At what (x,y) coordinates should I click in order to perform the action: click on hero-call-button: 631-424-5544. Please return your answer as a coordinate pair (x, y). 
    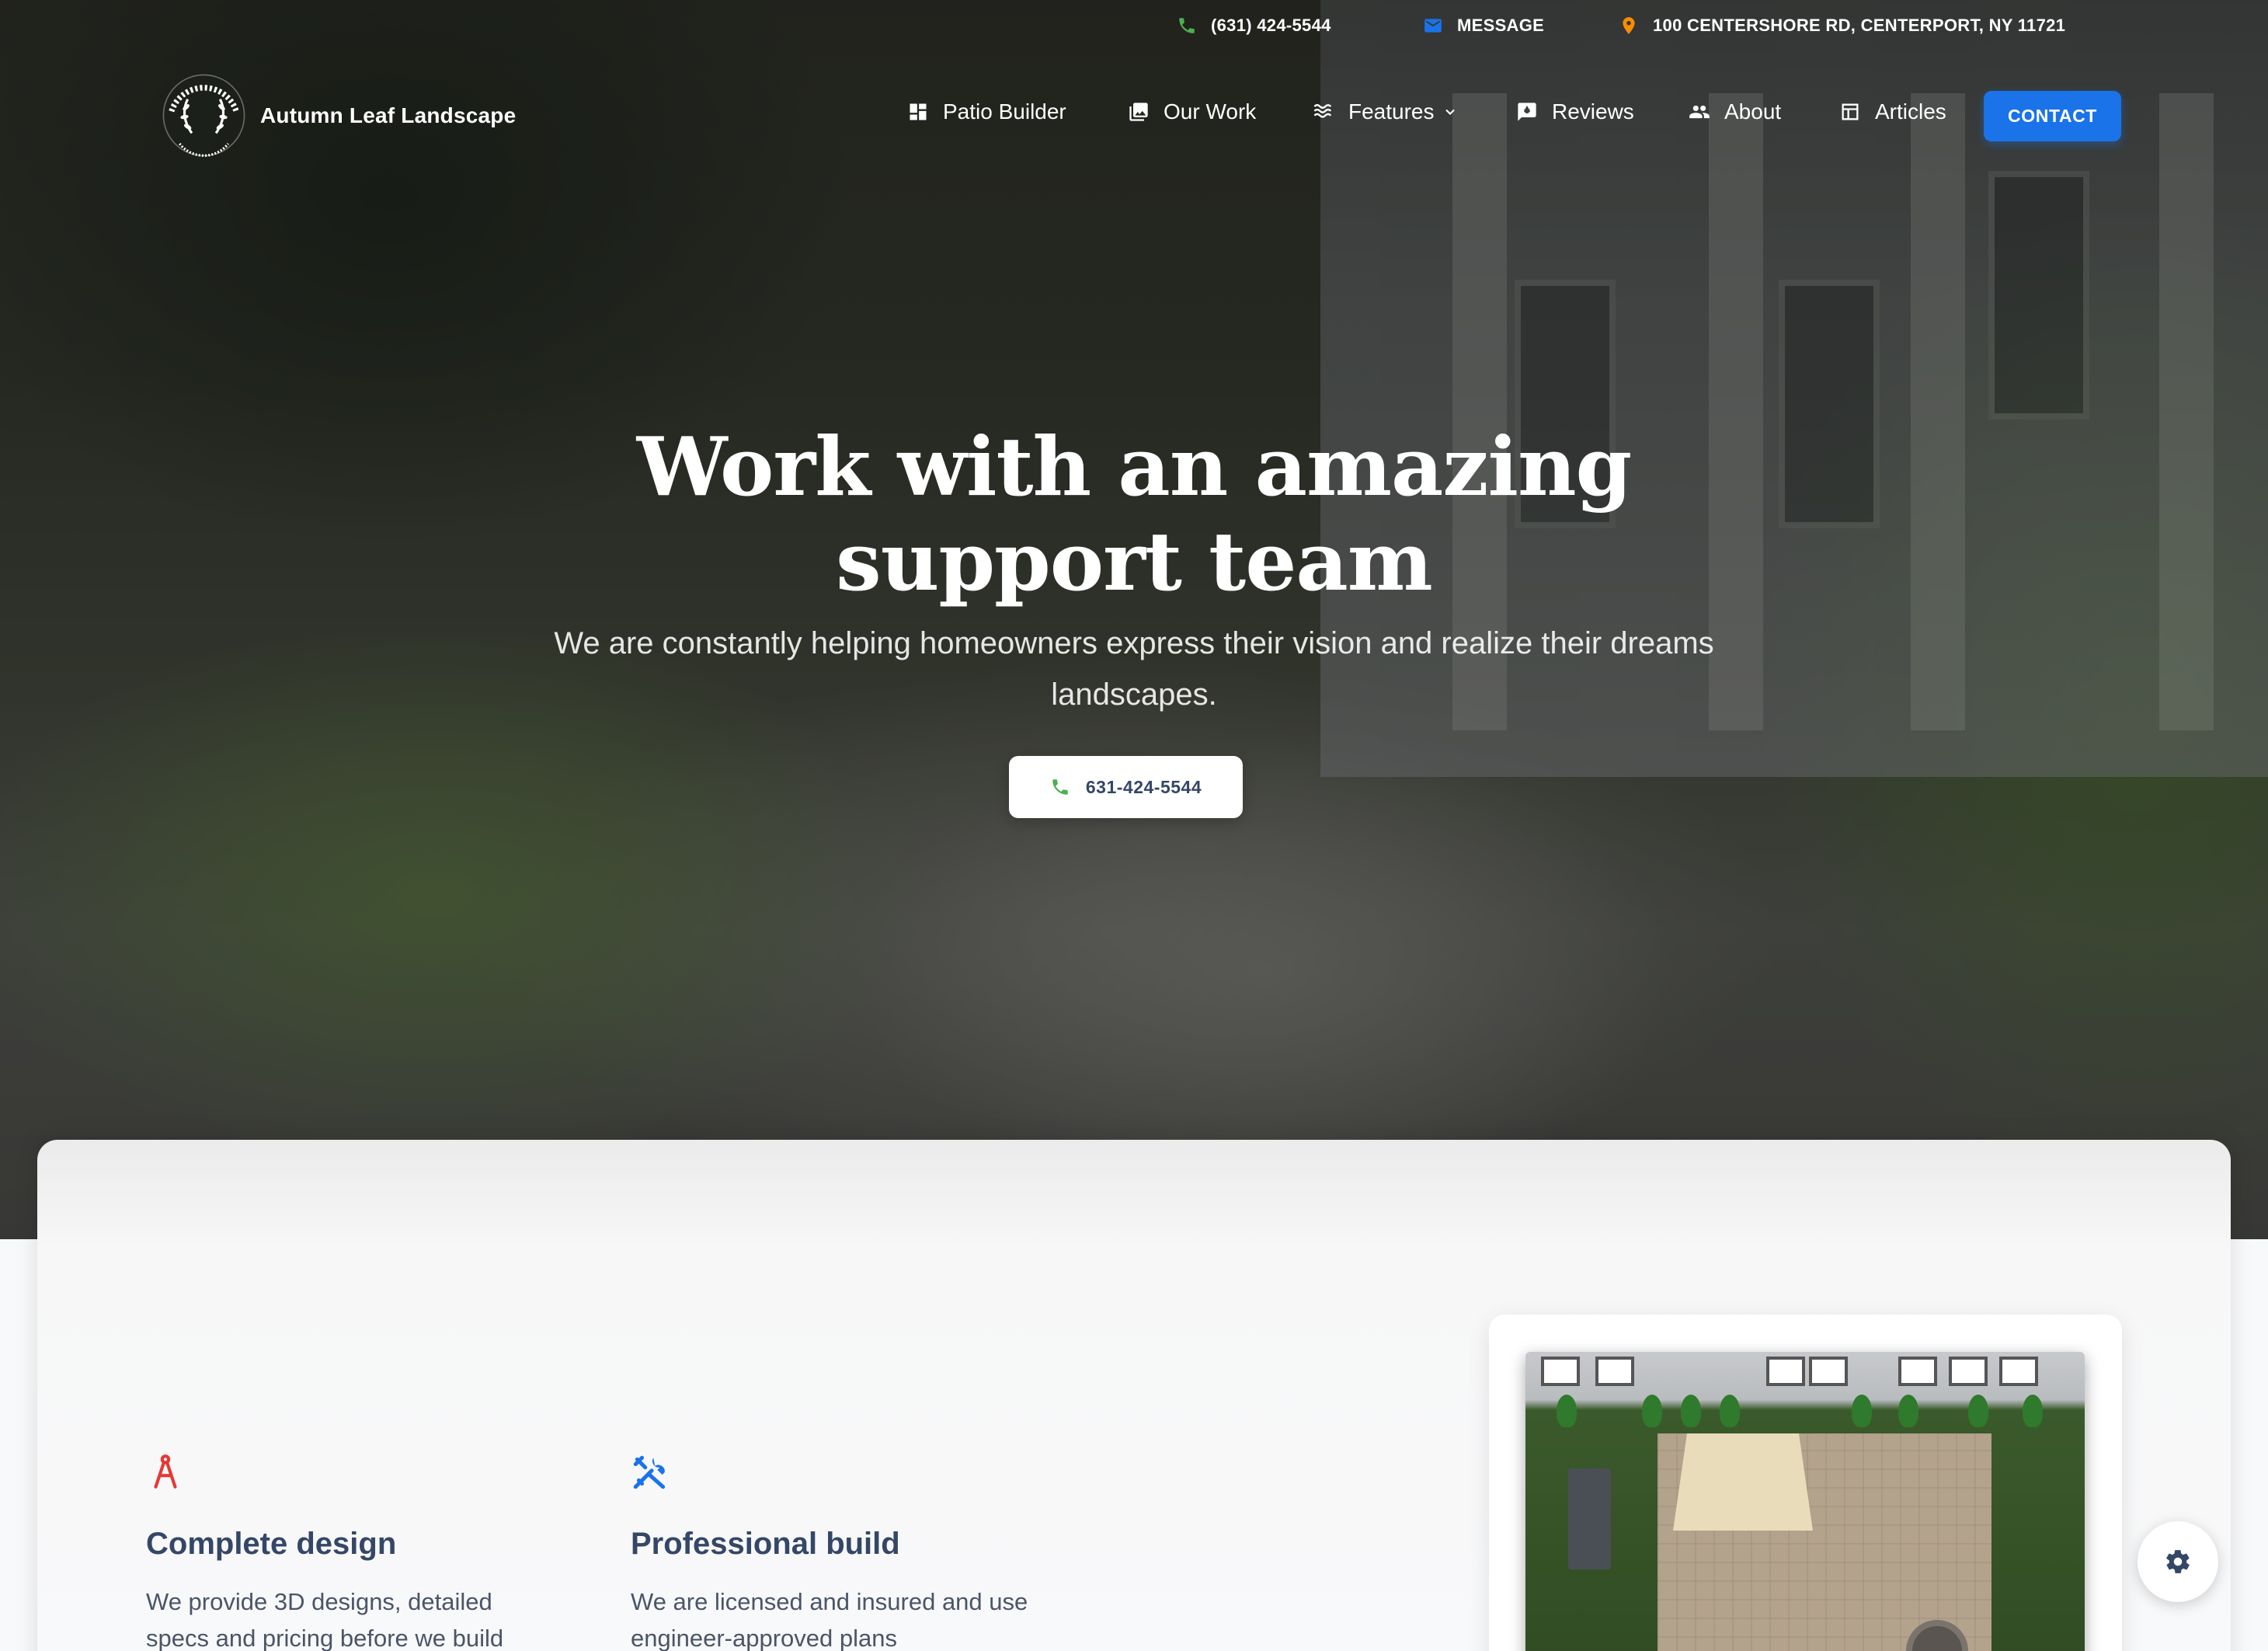
    Looking at the image, I should click on (1126, 787).